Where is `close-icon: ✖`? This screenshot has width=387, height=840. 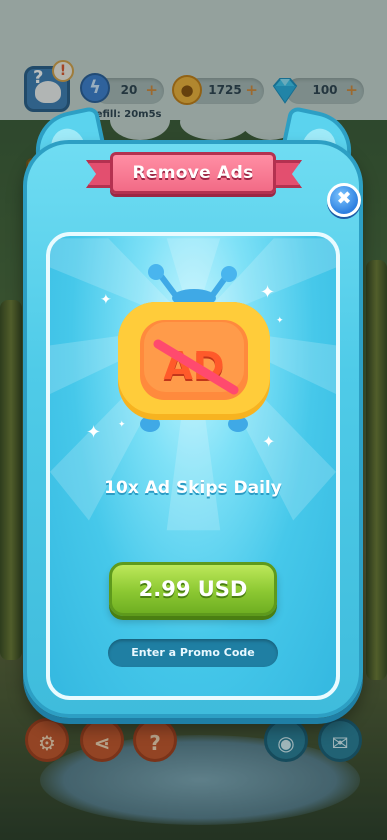
close-icon: ✖ is located at coordinates (344, 198).